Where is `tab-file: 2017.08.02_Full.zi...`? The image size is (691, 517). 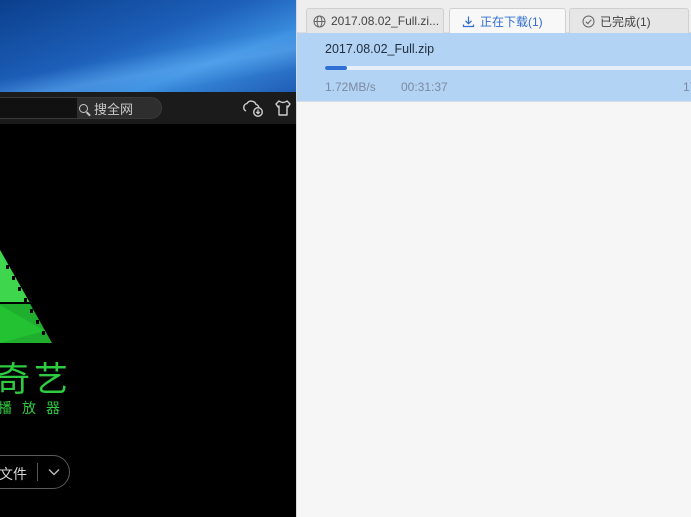
tab-file: 2017.08.02_Full.zi... is located at coordinates (375, 20).